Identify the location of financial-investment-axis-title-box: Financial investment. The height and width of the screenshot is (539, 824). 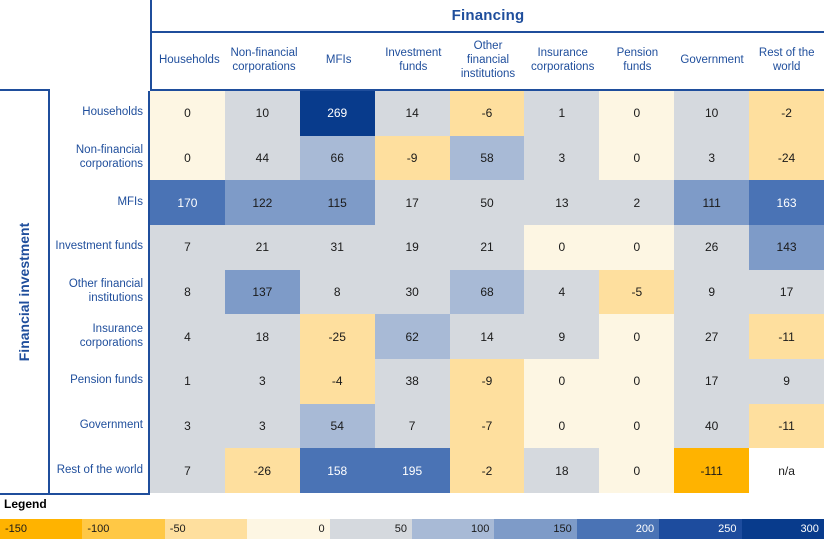
(24, 292).